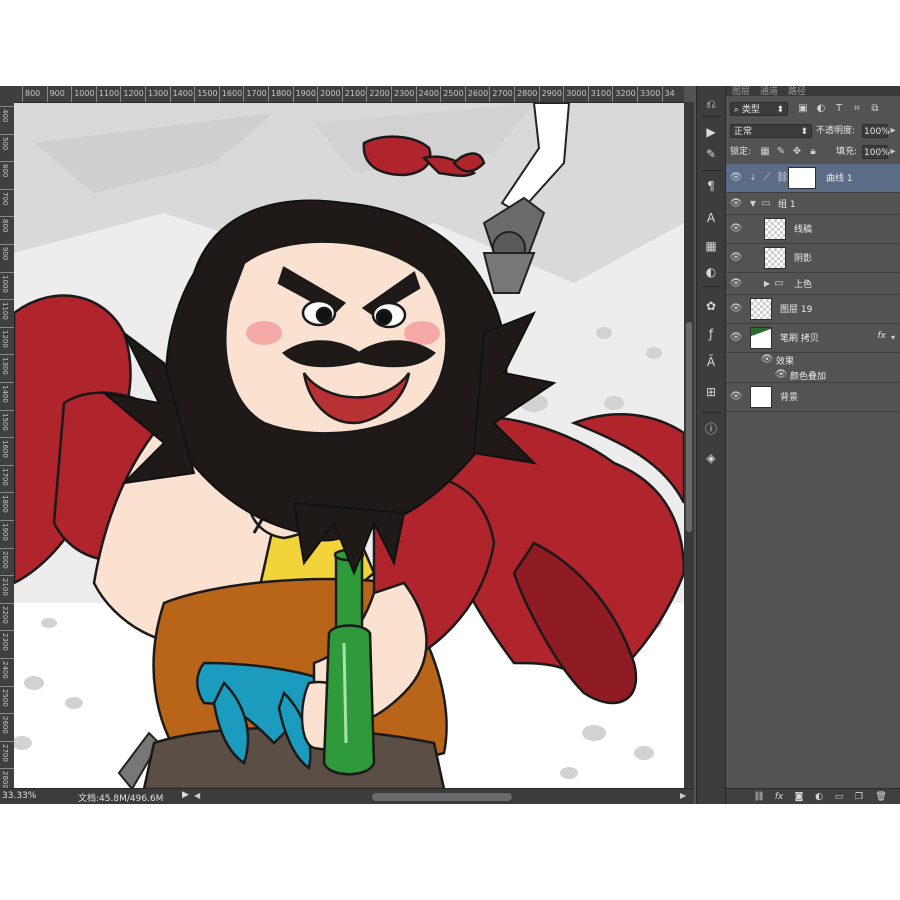 Image resolution: width=900 pixels, height=900 pixels. What do you see at coordinates (857, 109) in the screenshot?
I see `filter-shape-icon: ⌗` at bounding box center [857, 109].